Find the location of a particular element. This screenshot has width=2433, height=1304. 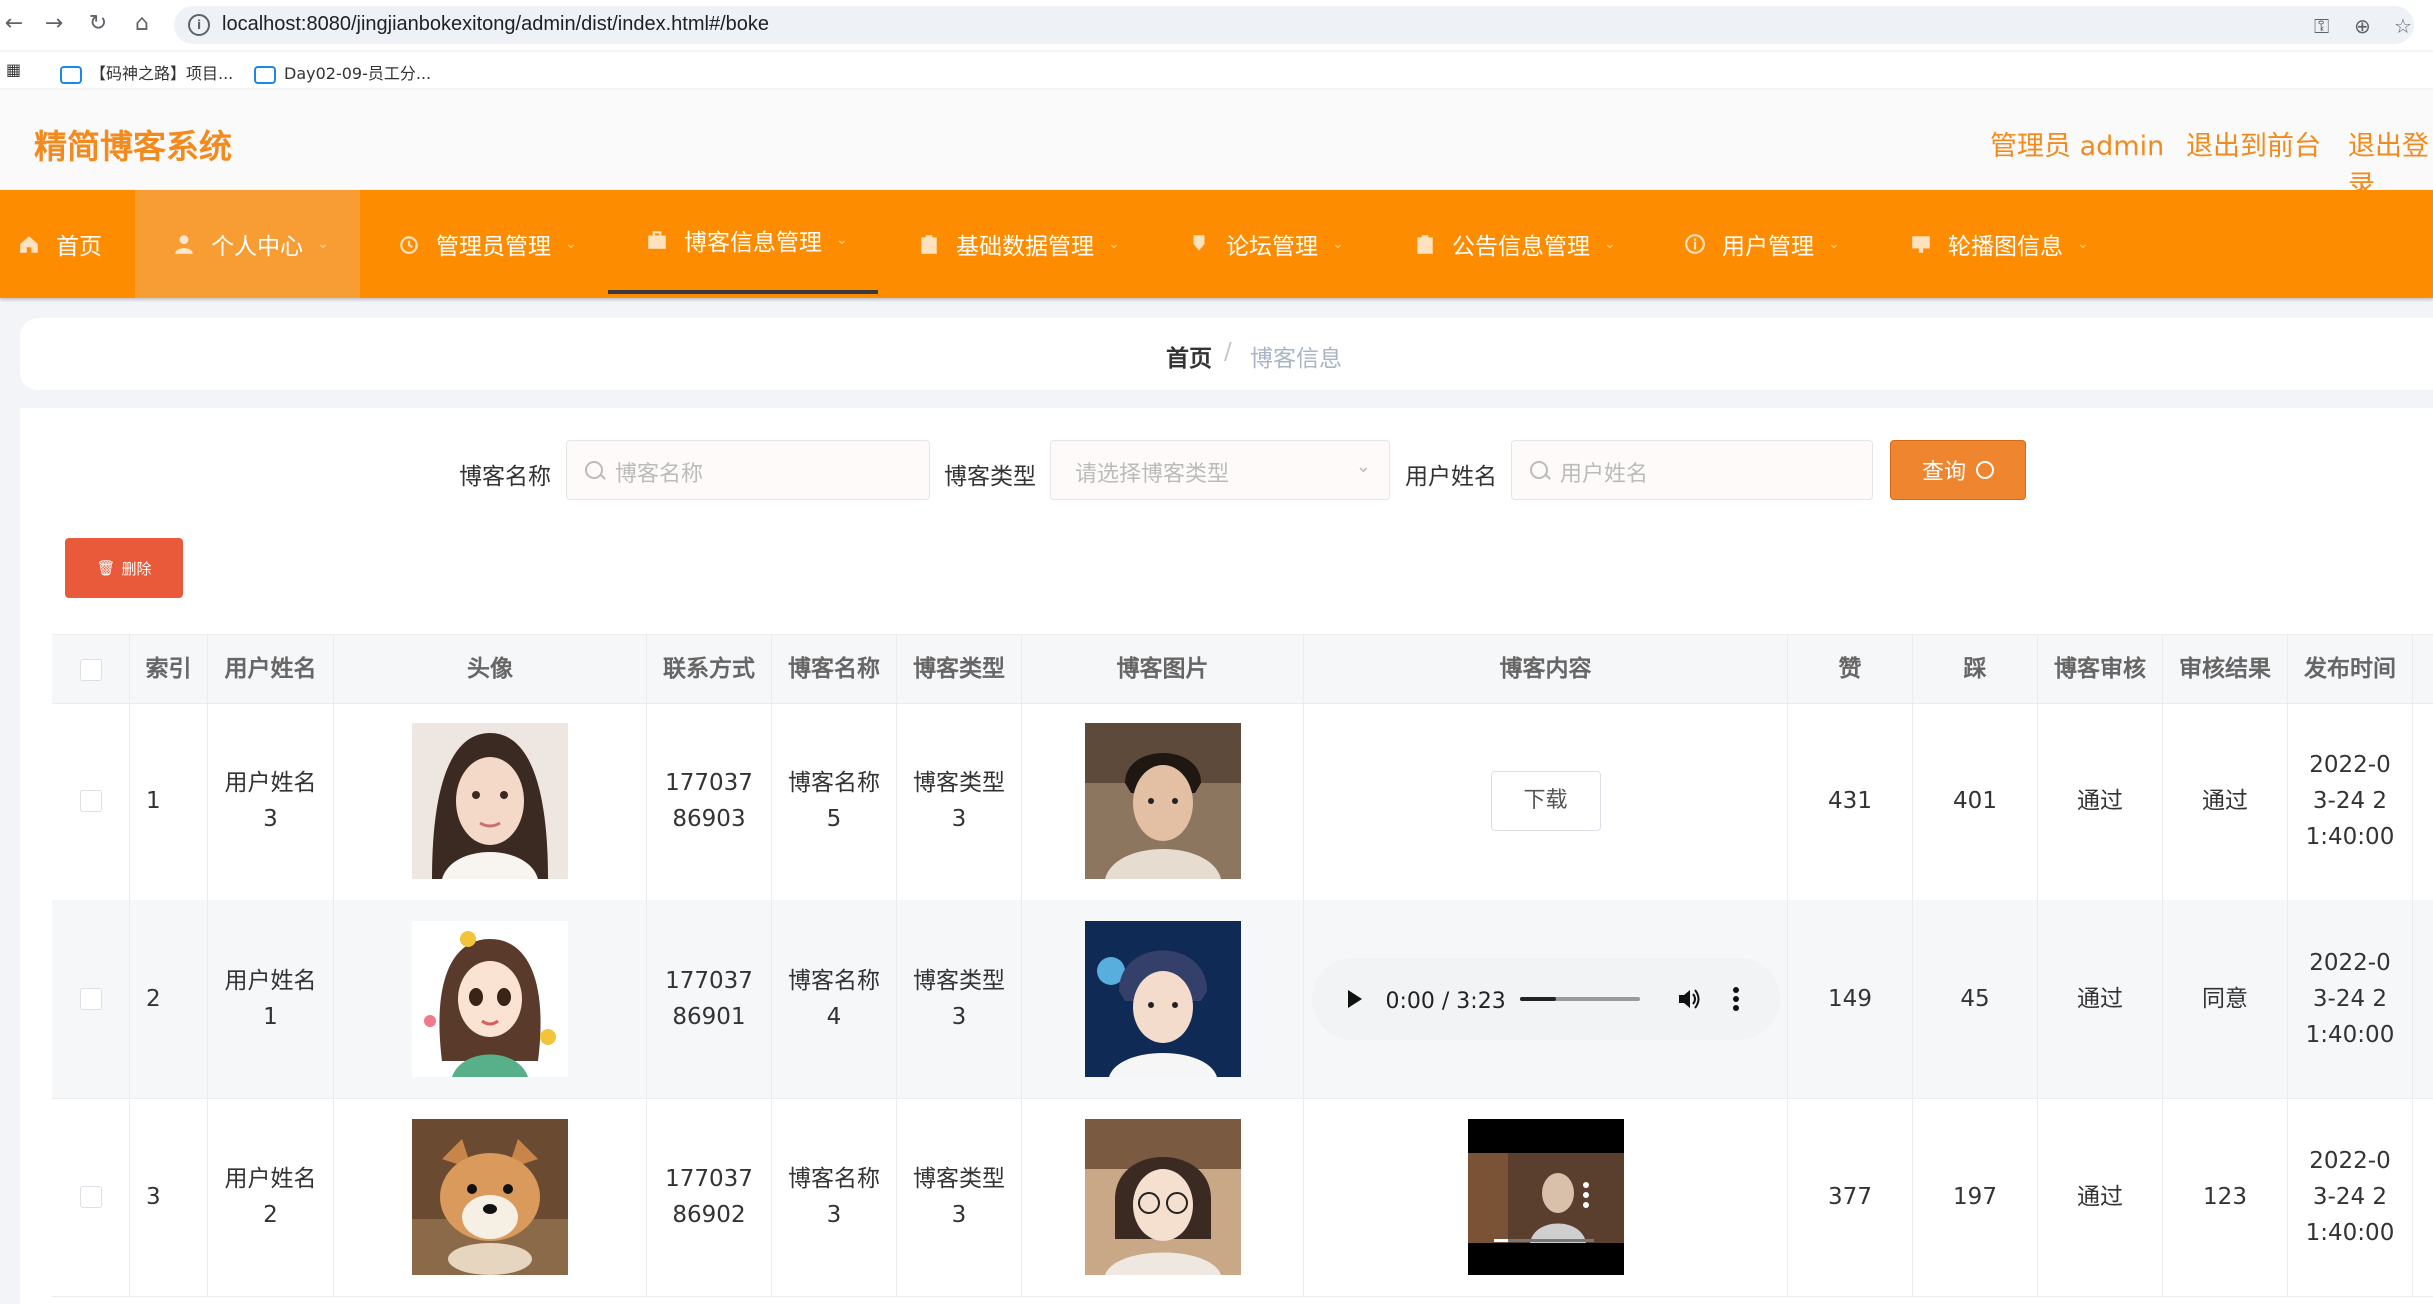

dislikes-cell: 197 is located at coordinates (1975, 1197).